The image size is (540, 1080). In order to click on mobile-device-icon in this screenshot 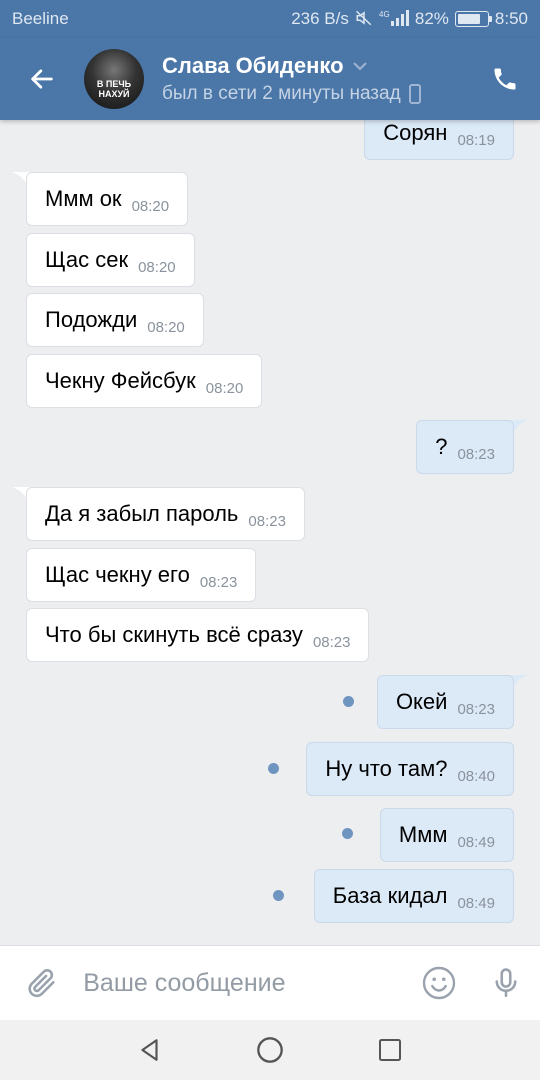, I will do `click(414, 94)`.